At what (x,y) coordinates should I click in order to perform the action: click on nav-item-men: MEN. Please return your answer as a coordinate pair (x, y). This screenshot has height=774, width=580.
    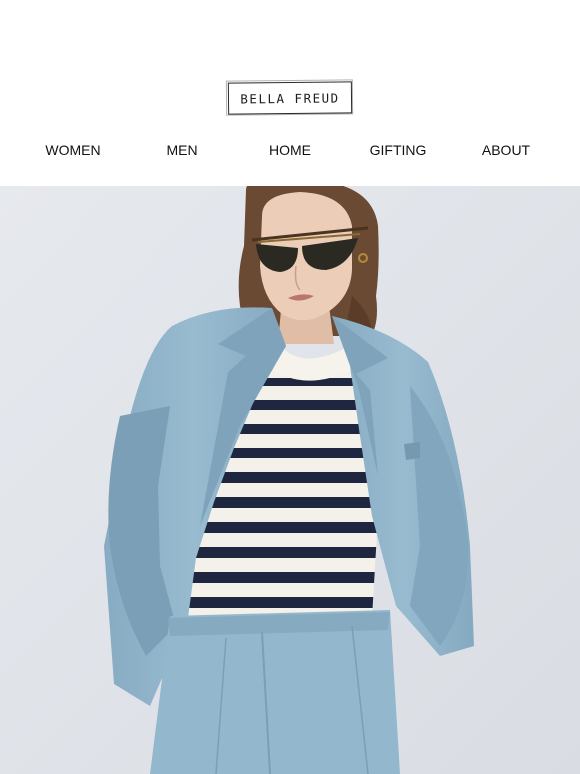
    Looking at the image, I should click on (181, 150).